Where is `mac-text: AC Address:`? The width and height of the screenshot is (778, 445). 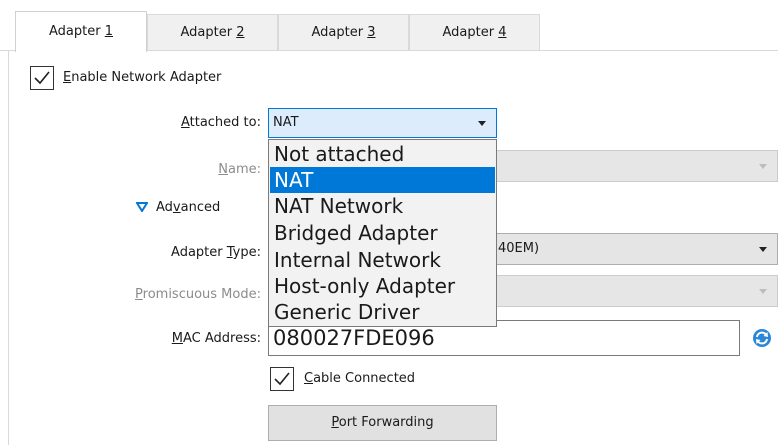 mac-text: AC Address: is located at coordinates (221, 338).